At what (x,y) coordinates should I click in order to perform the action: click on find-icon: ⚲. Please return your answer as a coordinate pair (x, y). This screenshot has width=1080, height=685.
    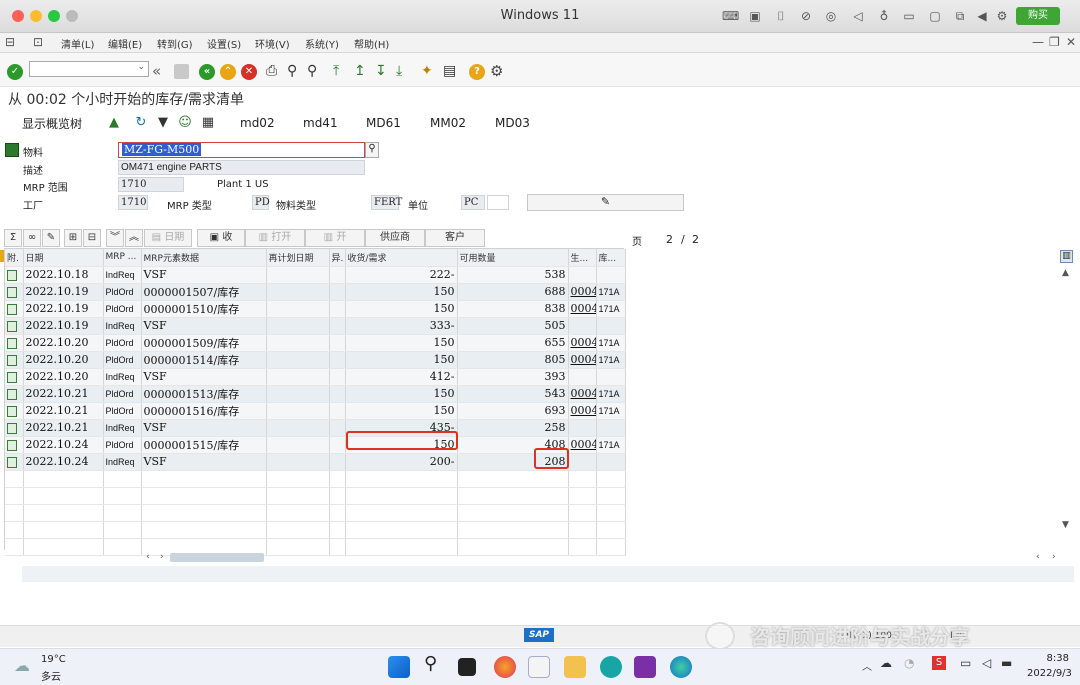
    Looking at the image, I should click on (292, 71).